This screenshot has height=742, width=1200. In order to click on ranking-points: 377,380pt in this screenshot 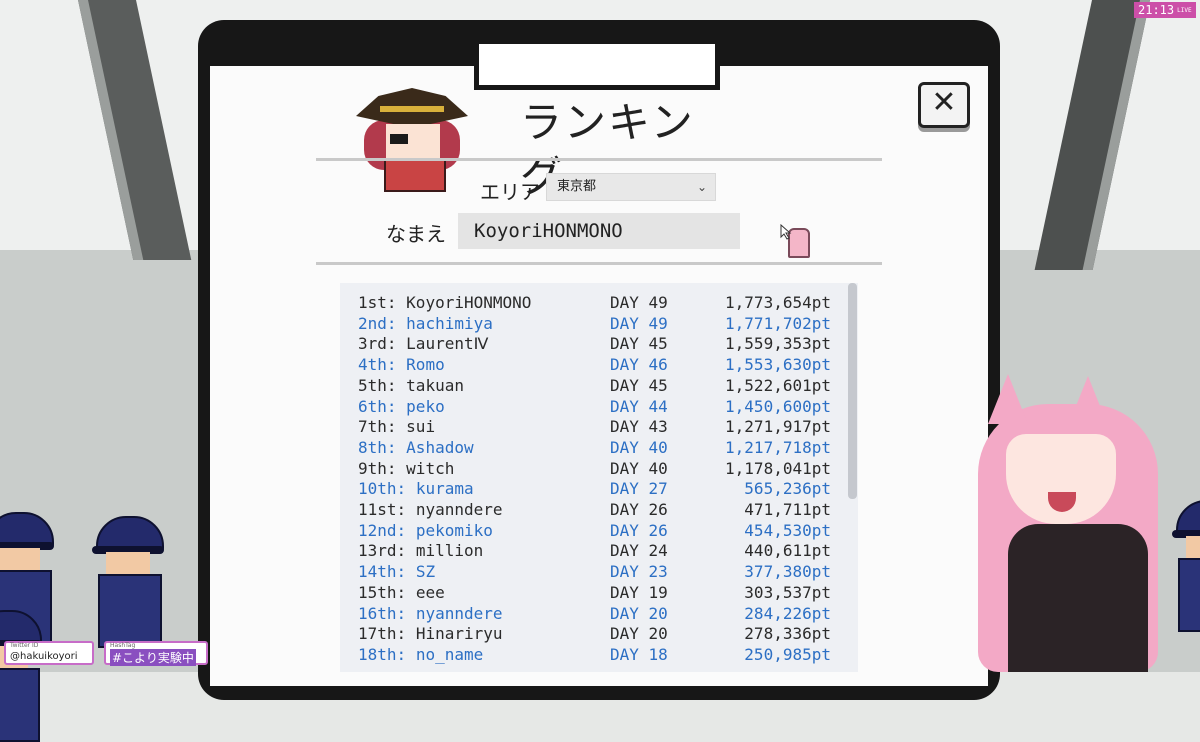, I will do `click(787, 572)`.